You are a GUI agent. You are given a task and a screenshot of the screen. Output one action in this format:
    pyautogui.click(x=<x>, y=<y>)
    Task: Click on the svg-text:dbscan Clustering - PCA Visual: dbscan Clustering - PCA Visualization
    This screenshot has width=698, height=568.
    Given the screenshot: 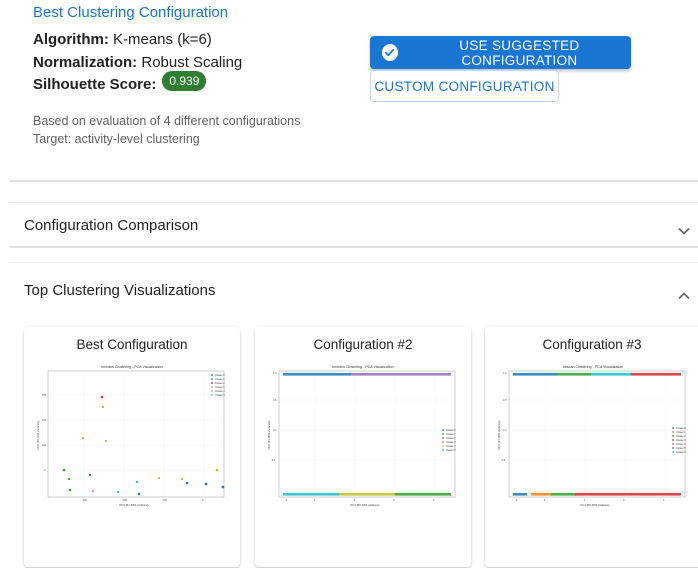 What is the action you would take?
    pyautogui.click(x=593, y=367)
    